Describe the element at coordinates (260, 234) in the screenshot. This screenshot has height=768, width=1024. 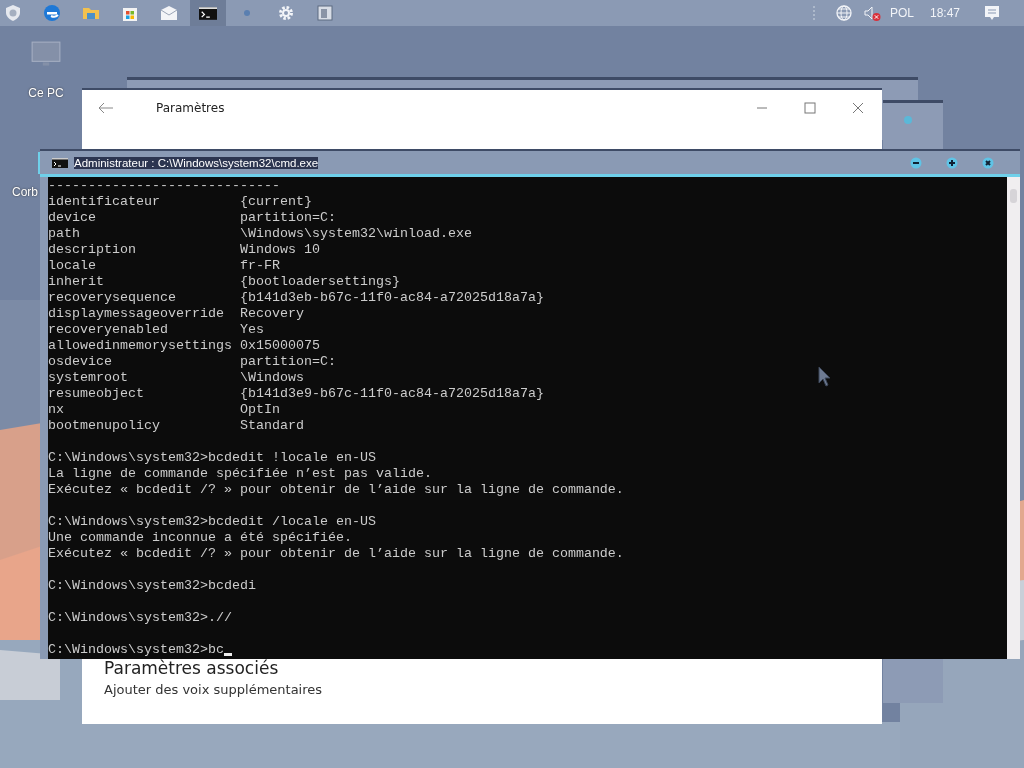
I see `console-line: path \Windows\system32\winload.exe` at that location.